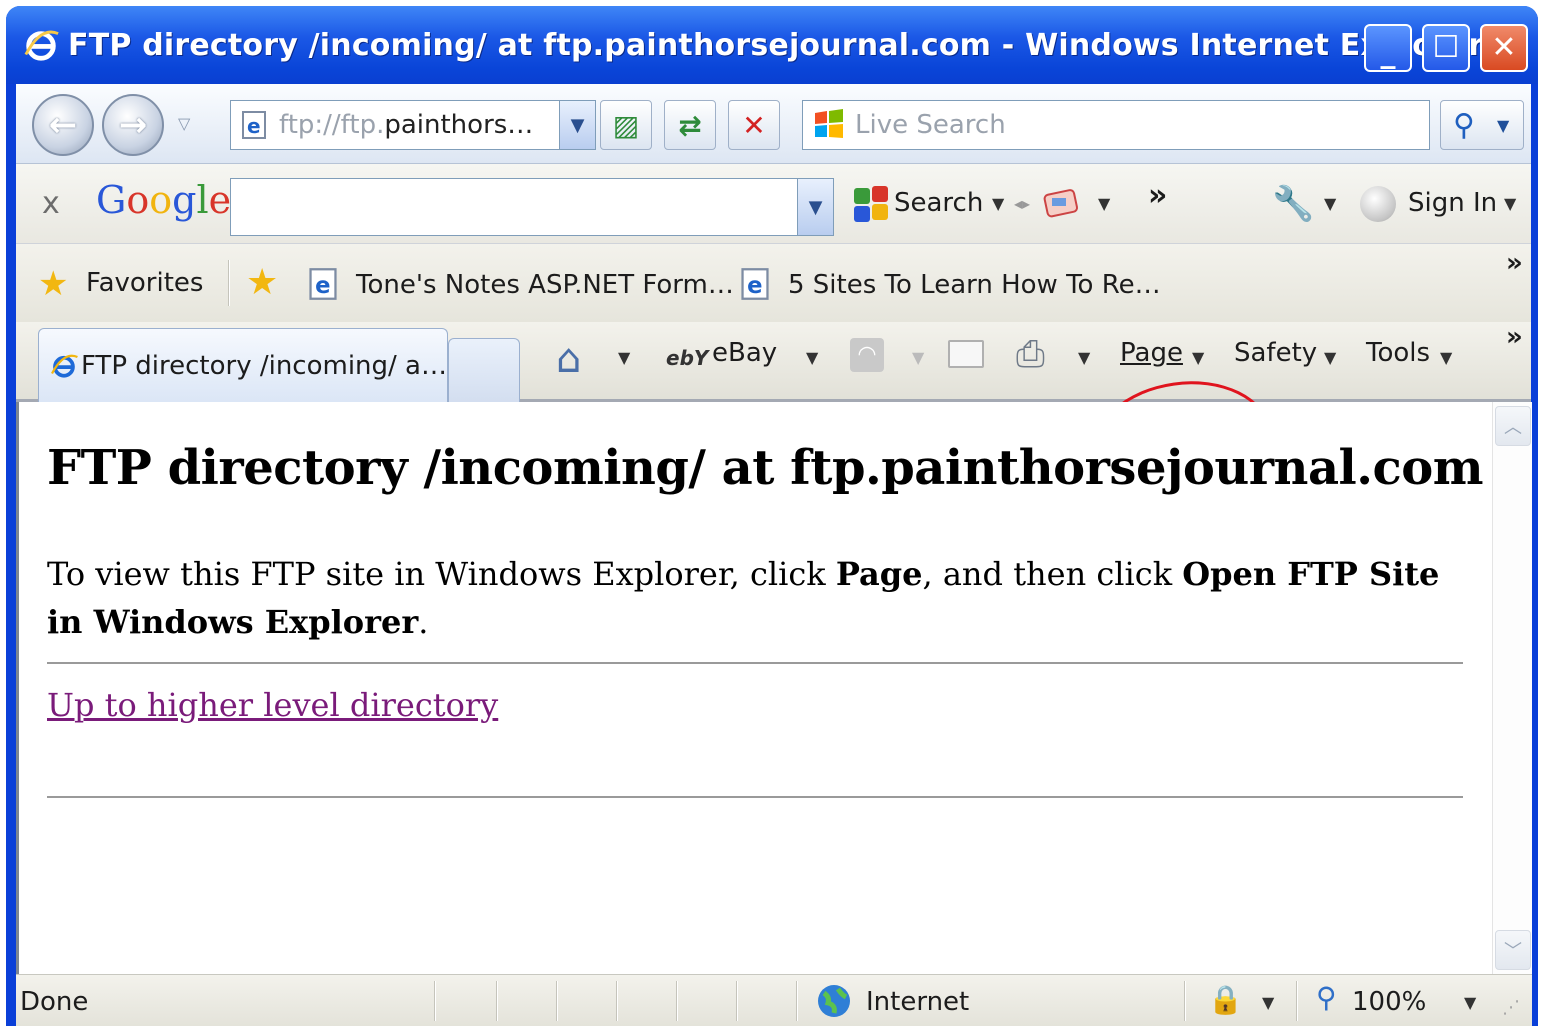  Describe the element at coordinates (1513, 426) in the screenshot. I see `scroll-up-button: ︿` at that location.